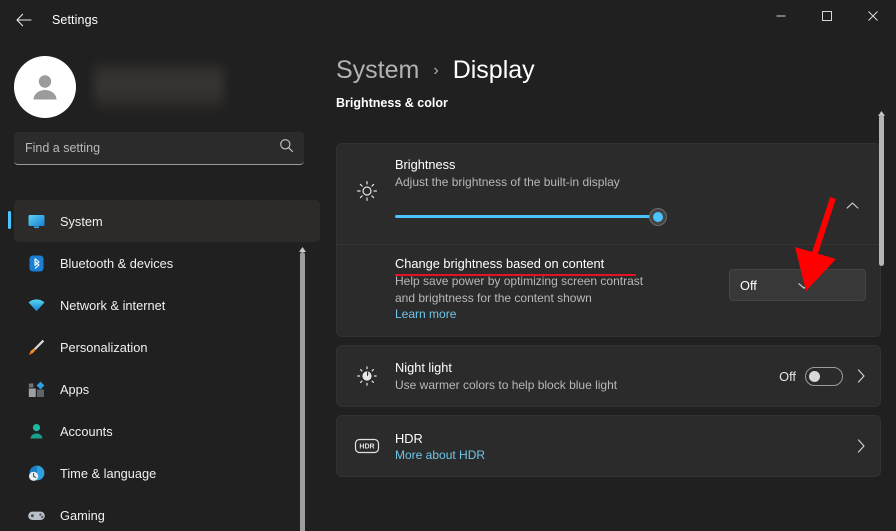  Describe the element at coordinates (367, 376) in the screenshot. I see `night-light-icon` at that location.